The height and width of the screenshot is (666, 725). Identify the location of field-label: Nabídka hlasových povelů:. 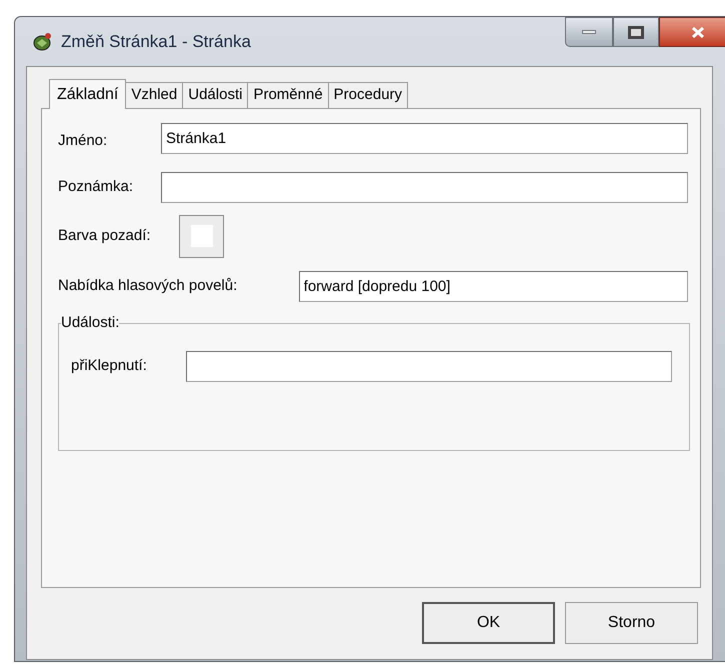
(148, 286).